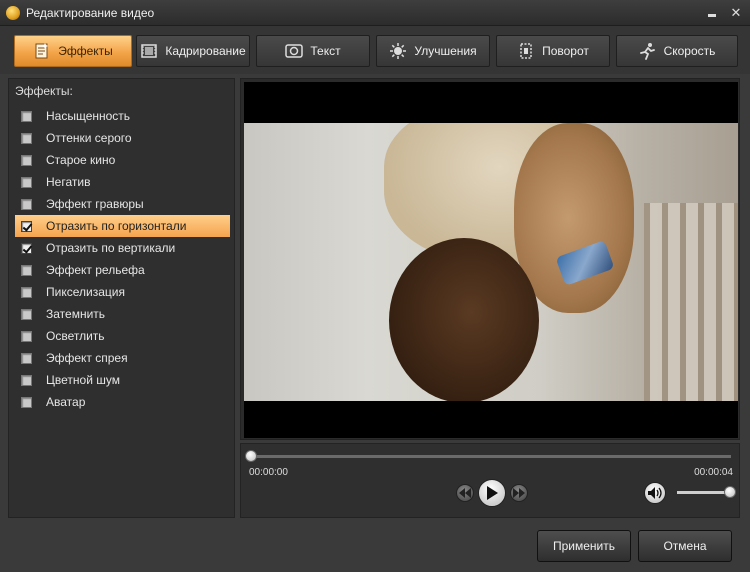 This screenshot has height=572, width=750. Describe the element at coordinates (251, 456) in the screenshot. I see `seek-handle` at that location.